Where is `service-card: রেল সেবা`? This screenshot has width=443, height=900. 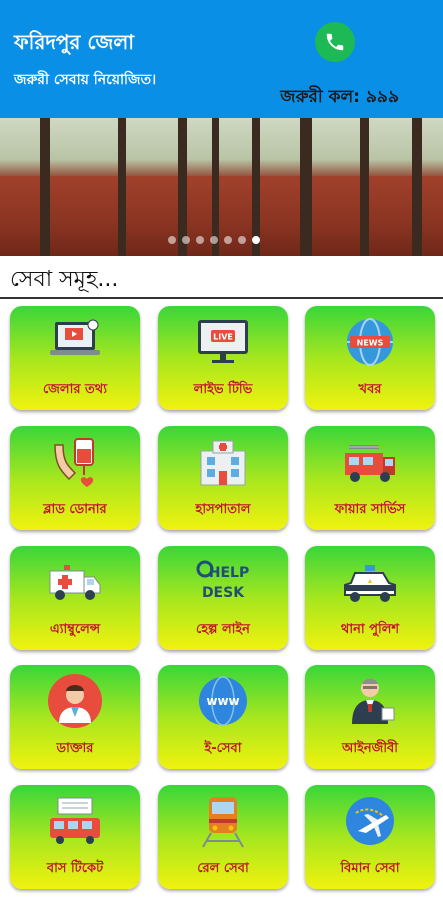 service-card: রেল সেবা is located at coordinates (223, 837).